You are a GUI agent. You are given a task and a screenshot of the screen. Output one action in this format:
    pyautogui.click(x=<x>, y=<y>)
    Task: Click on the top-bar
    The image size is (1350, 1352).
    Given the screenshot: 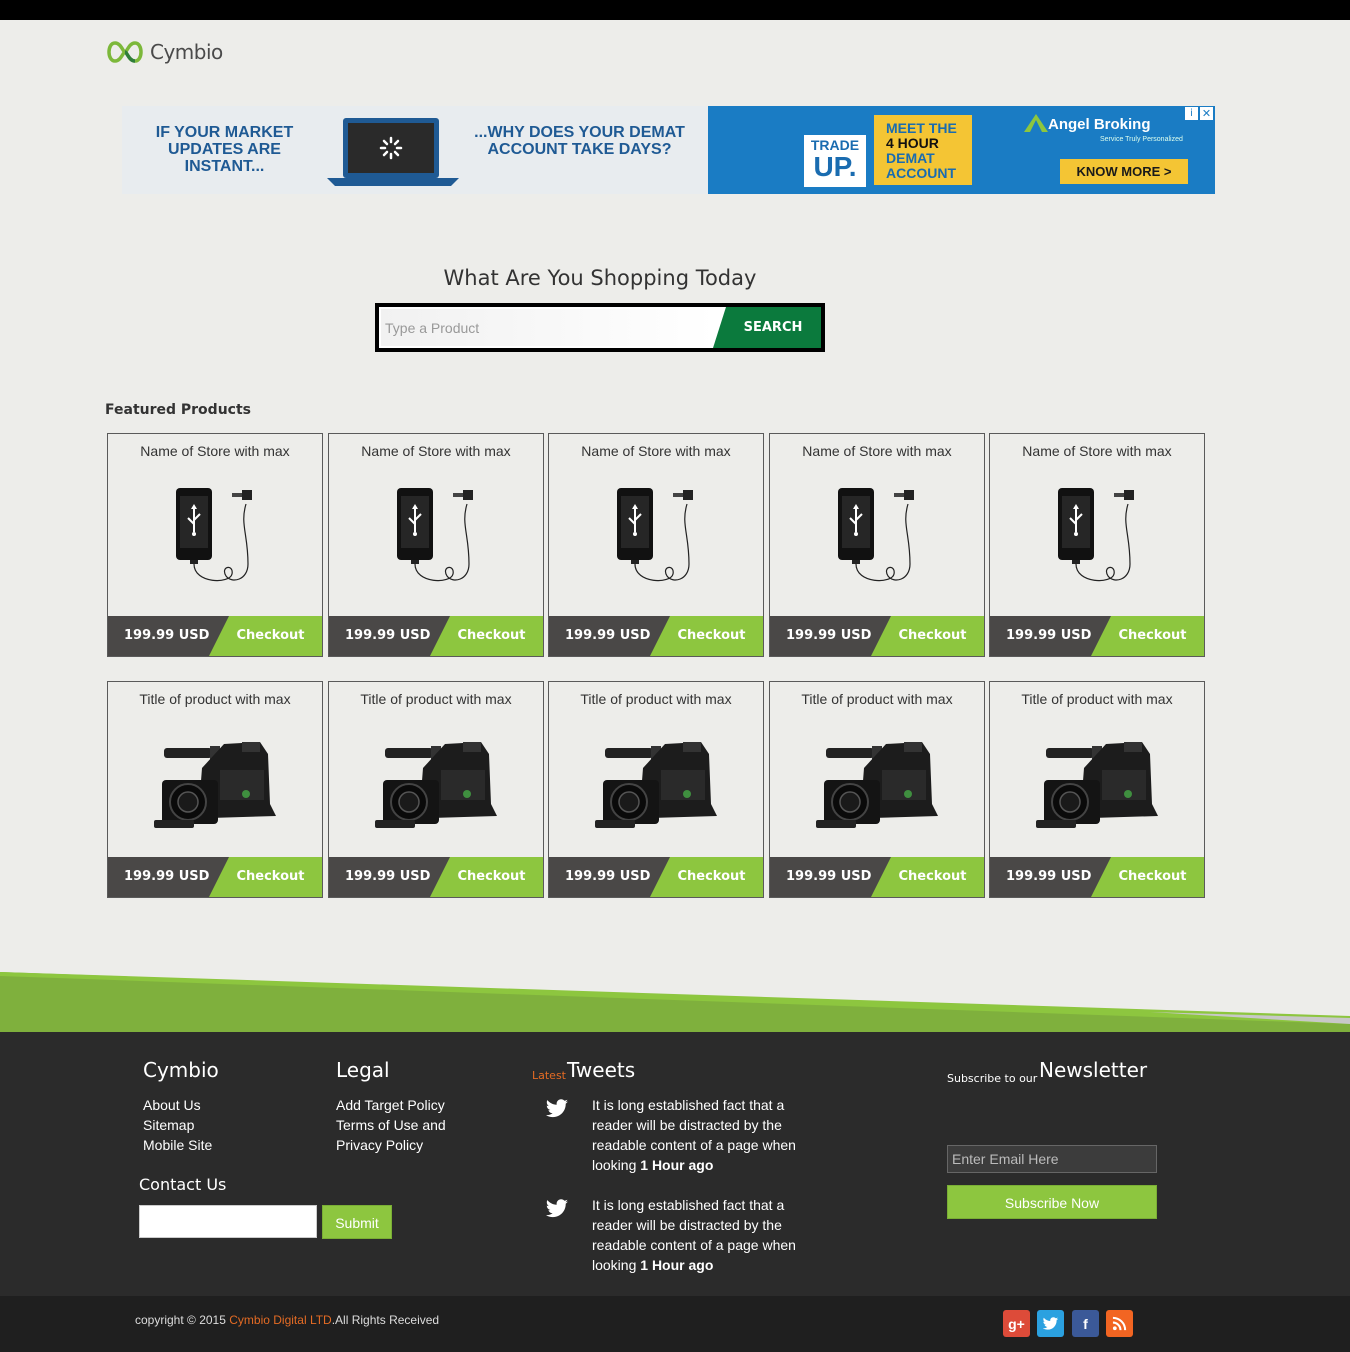 What is the action you would take?
    pyautogui.click(x=675, y=10)
    